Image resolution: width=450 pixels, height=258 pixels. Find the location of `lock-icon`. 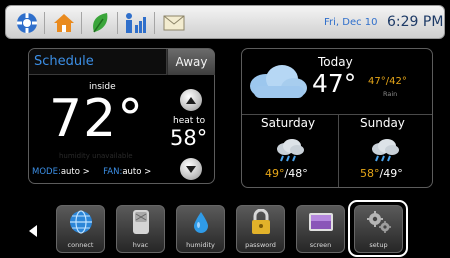

lock-icon is located at coordinates (261, 222).